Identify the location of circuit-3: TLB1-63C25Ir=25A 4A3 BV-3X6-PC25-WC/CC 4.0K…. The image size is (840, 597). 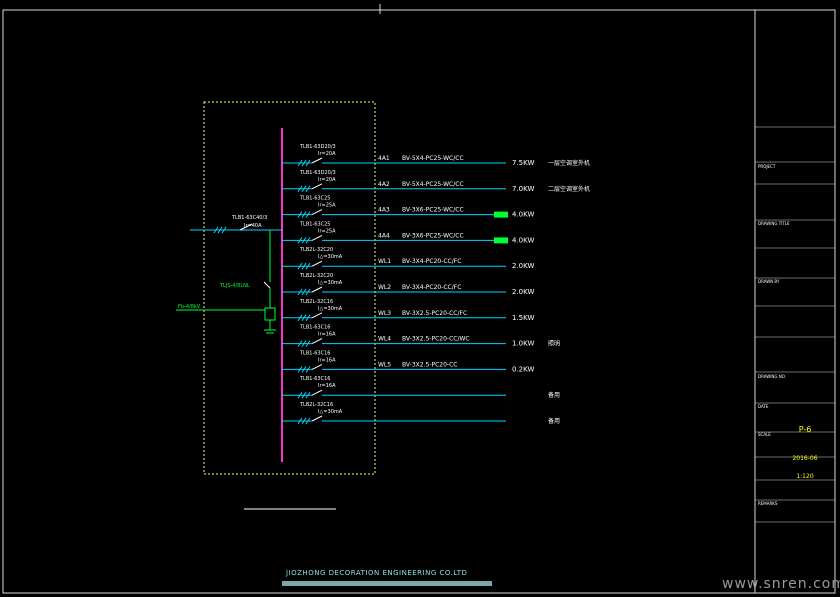
(408, 207).